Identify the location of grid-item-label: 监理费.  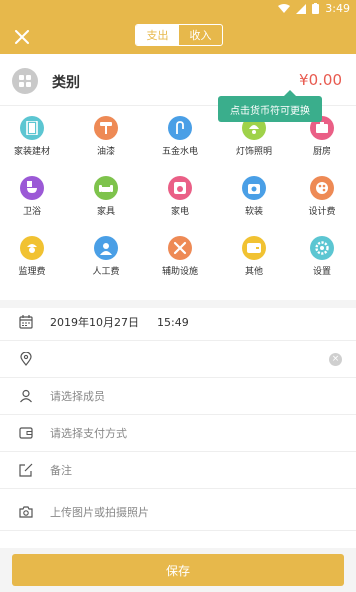
(32, 272).